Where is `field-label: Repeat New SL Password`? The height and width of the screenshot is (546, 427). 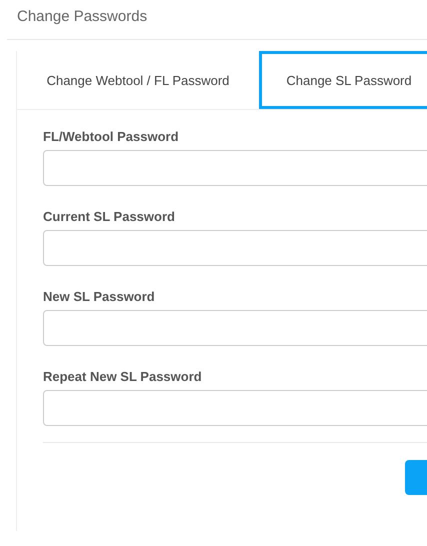
field-label: Repeat New SL Password is located at coordinates (122, 376).